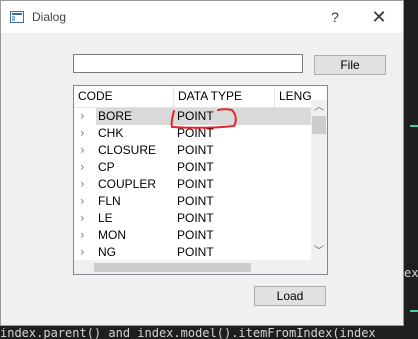 This screenshot has height=339, width=418. Describe the element at coordinates (379, 17) in the screenshot. I see `close-button: ✕` at that location.